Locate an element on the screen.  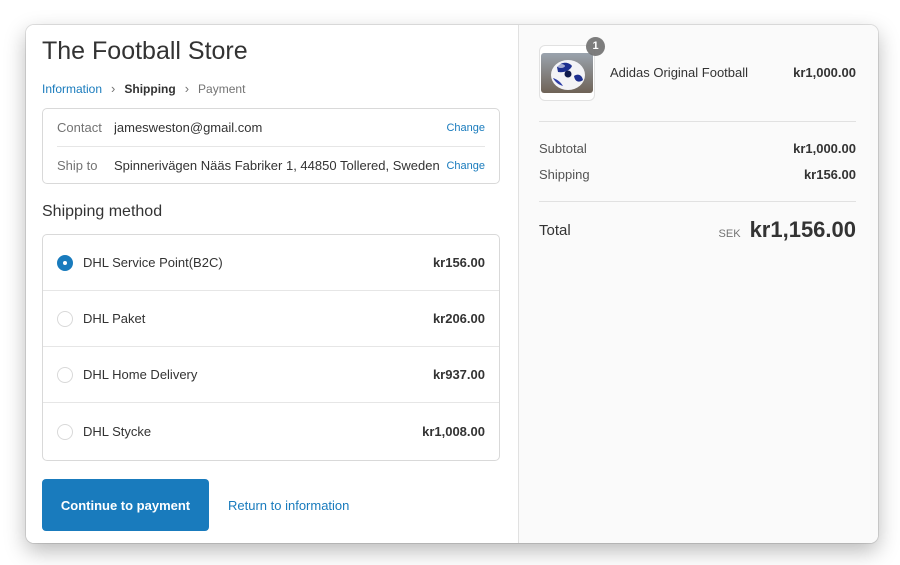
contact-label: Contact is located at coordinates (79, 127).